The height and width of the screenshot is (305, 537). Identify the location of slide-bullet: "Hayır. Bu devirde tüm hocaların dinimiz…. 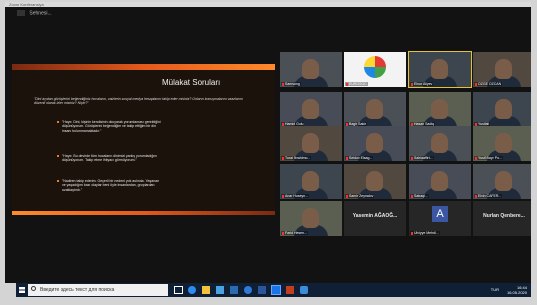
(109, 158).